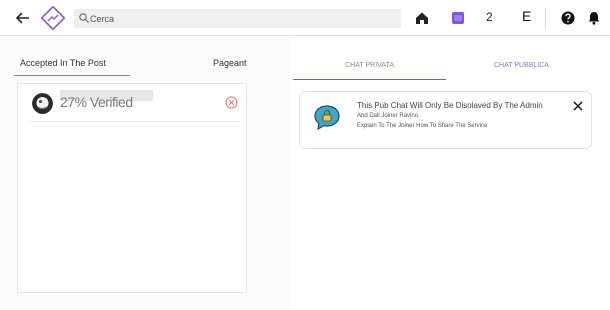 The width and height of the screenshot is (610, 310). I want to click on verified-status: 27% Verified, so click(96, 102).